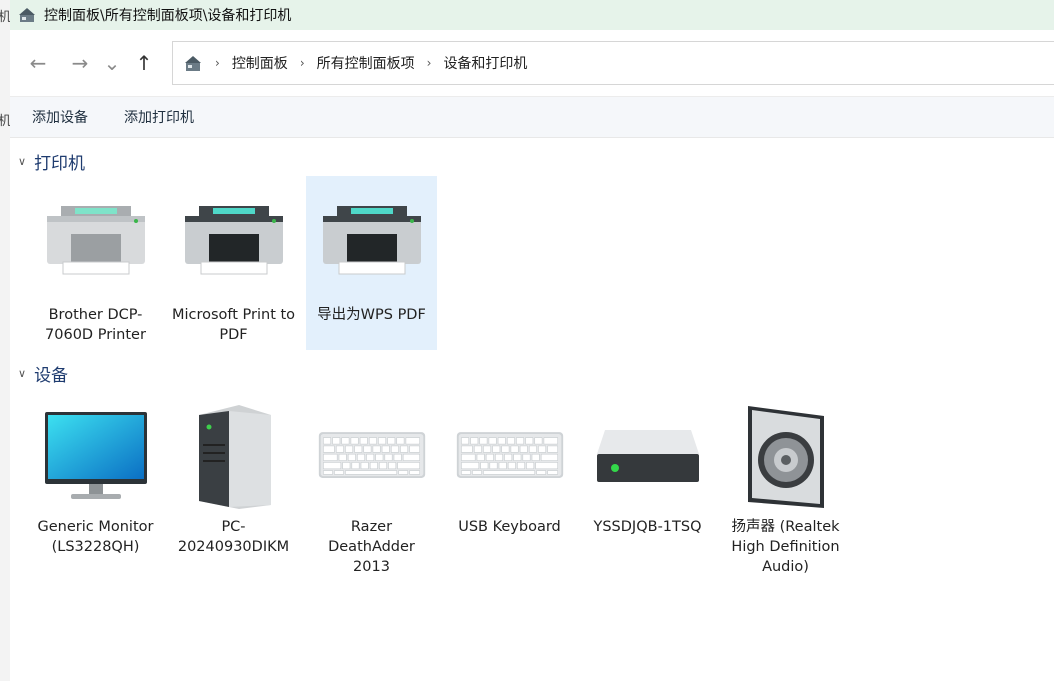 This screenshot has height=681, width=1054. Describe the element at coordinates (371, 485) in the screenshot. I see `device-tile: Razer DeathAdder 2013` at that location.